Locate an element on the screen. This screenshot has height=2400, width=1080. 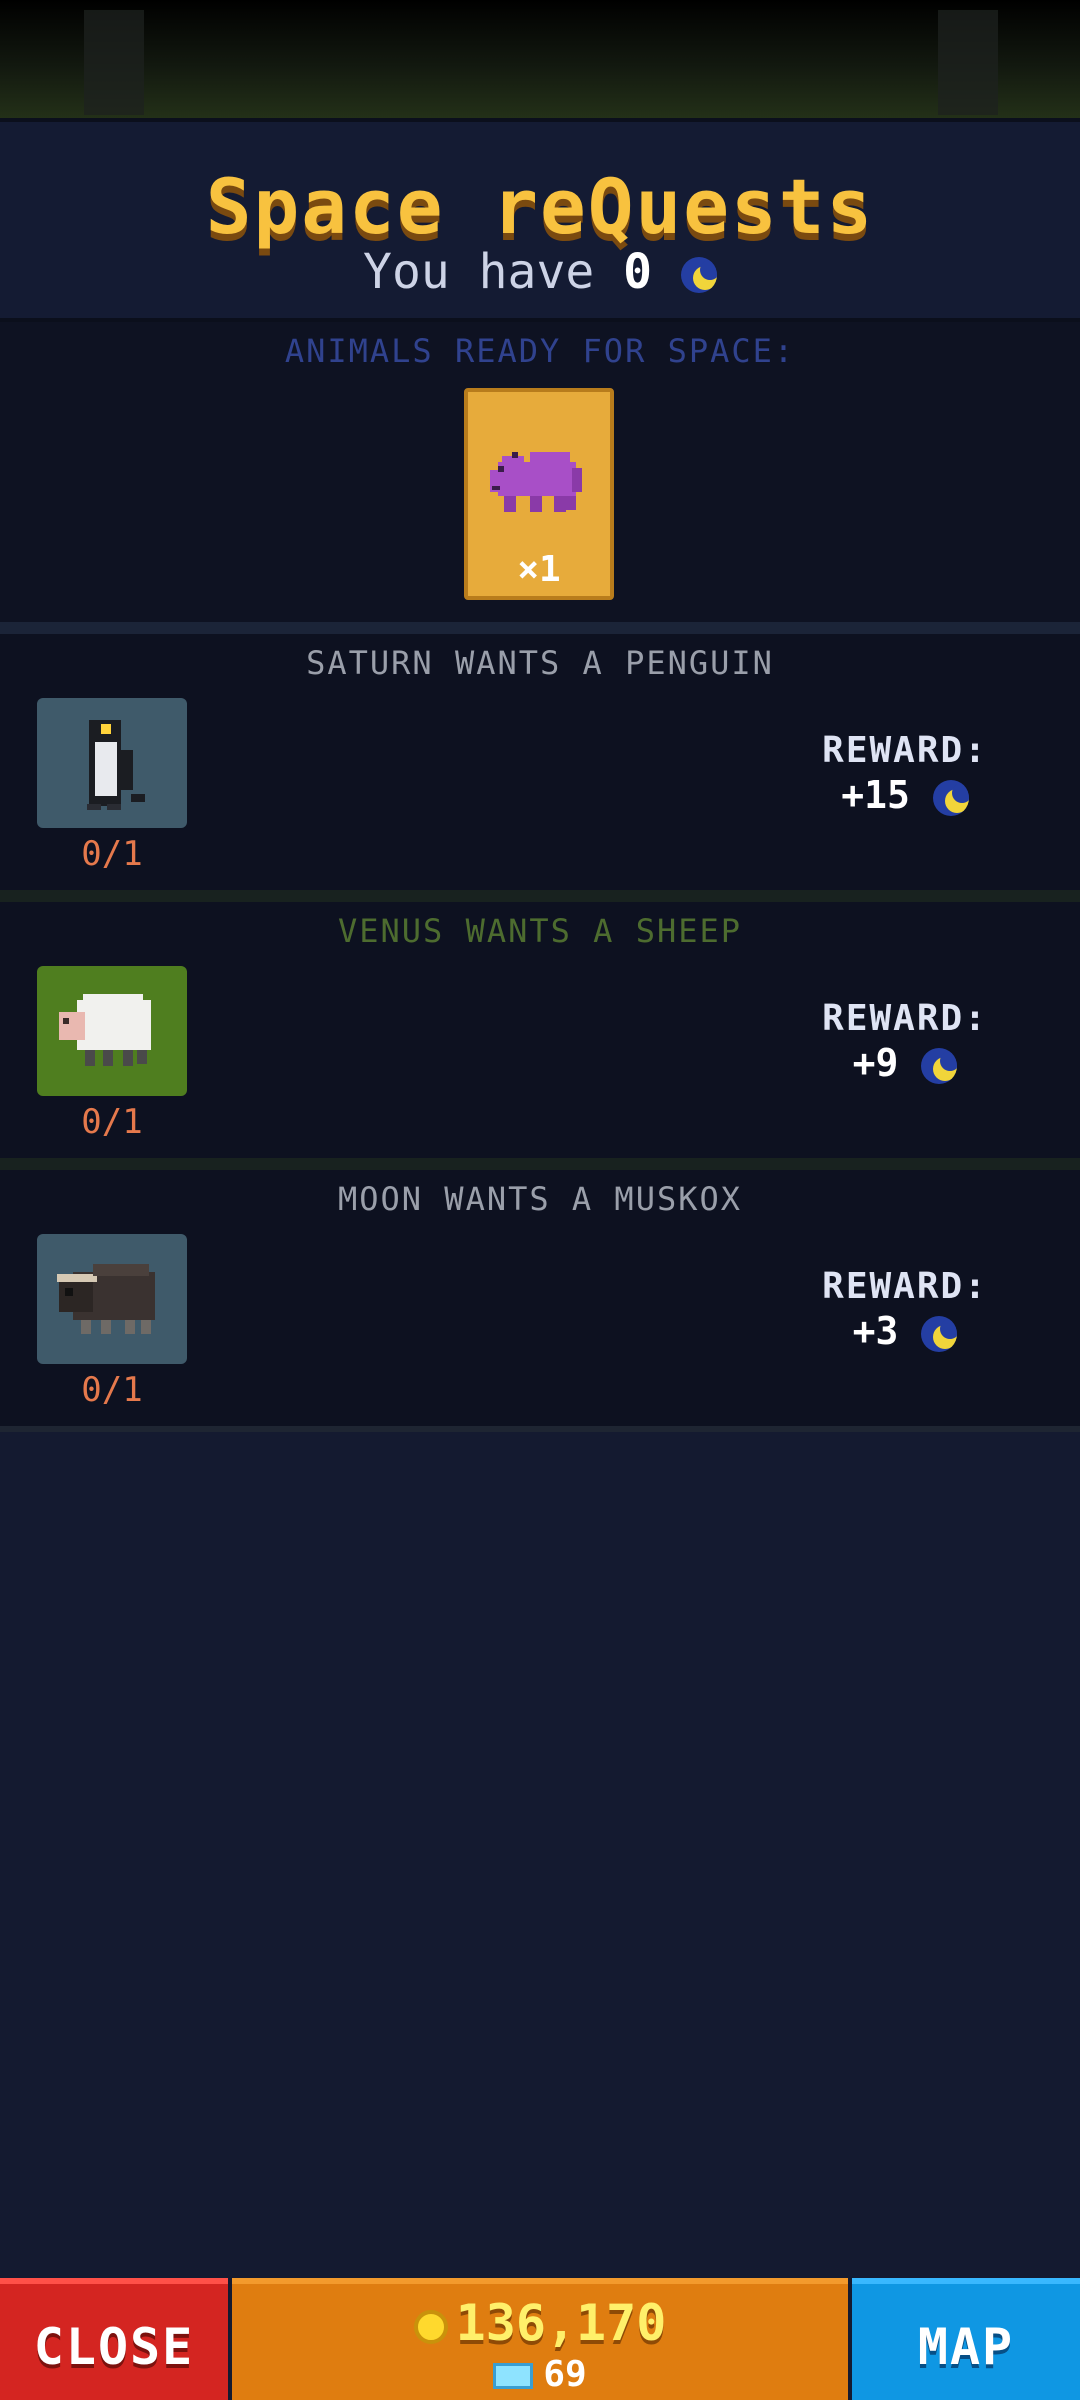
map-button: MAP is located at coordinates (966, 2339).